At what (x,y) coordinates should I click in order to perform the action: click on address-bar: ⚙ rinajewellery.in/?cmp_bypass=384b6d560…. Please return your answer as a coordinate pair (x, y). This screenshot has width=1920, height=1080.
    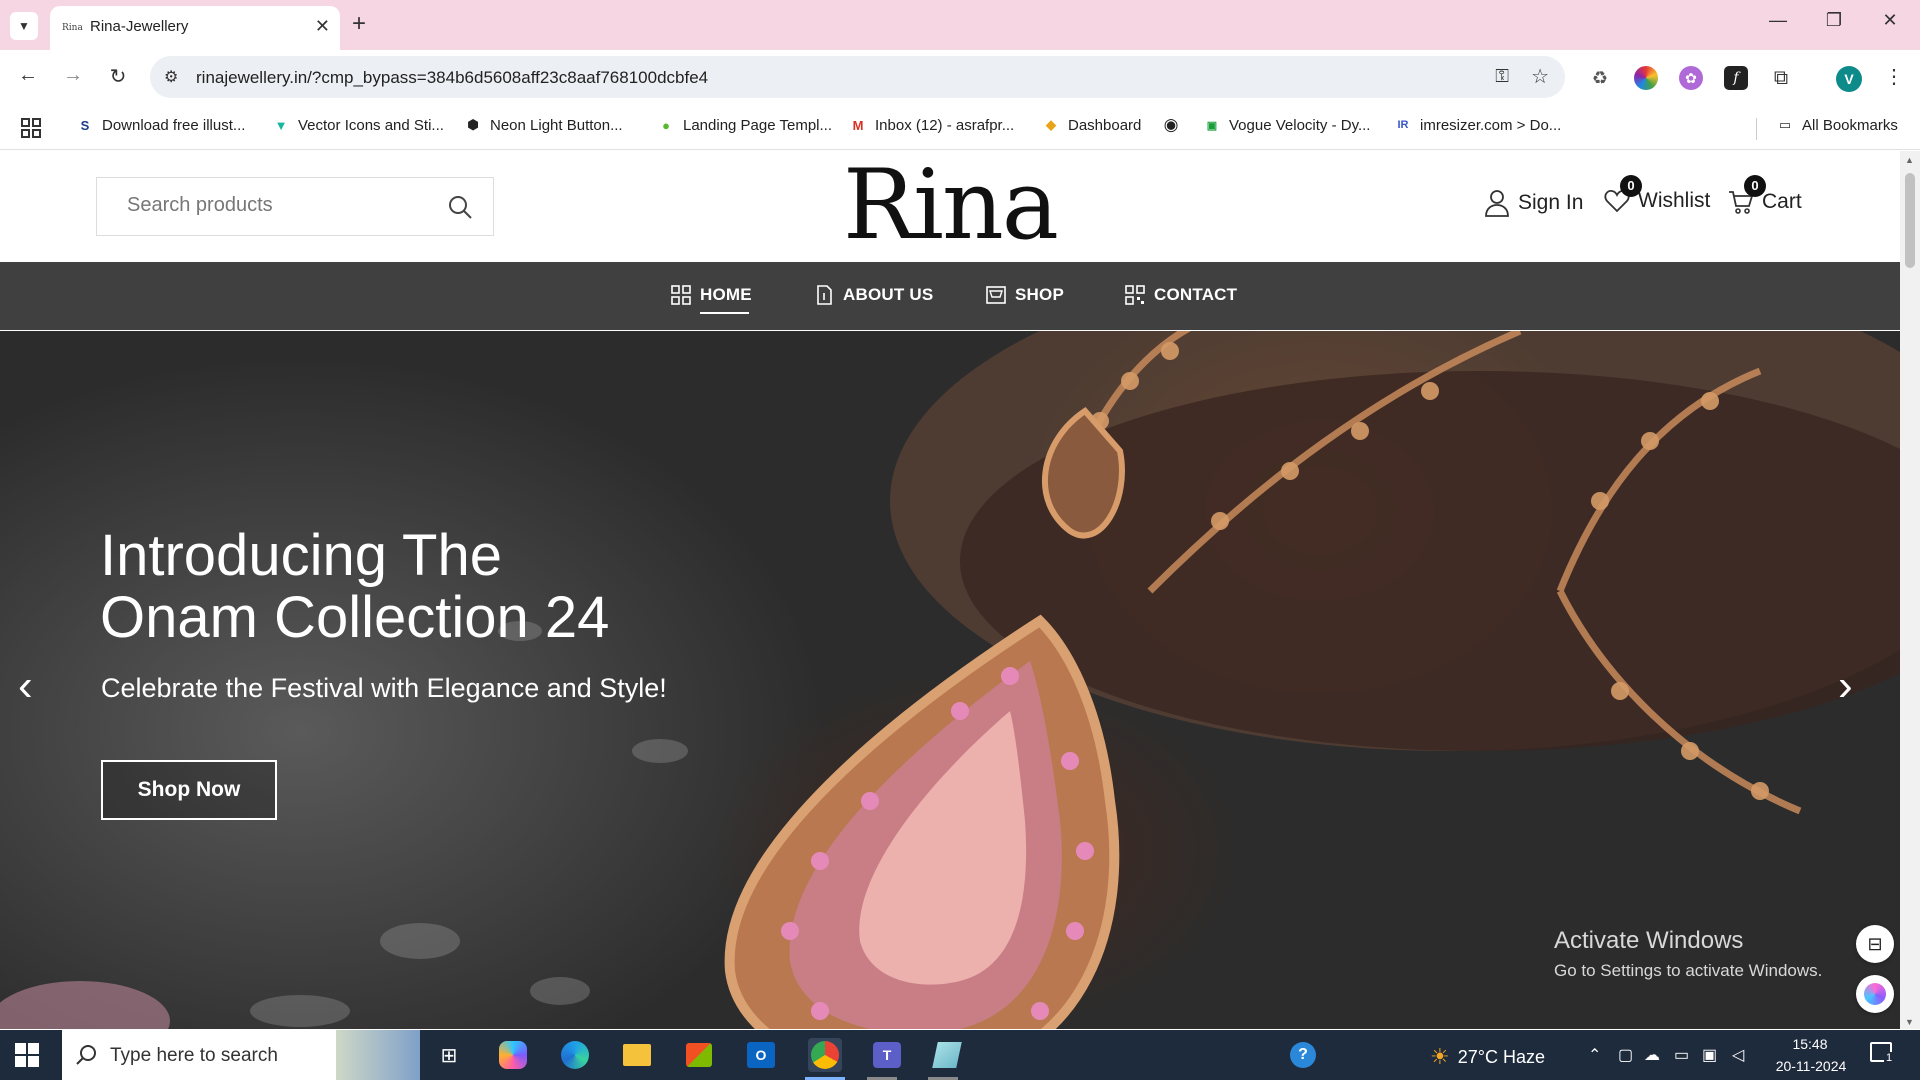
    Looking at the image, I should click on (857, 77).